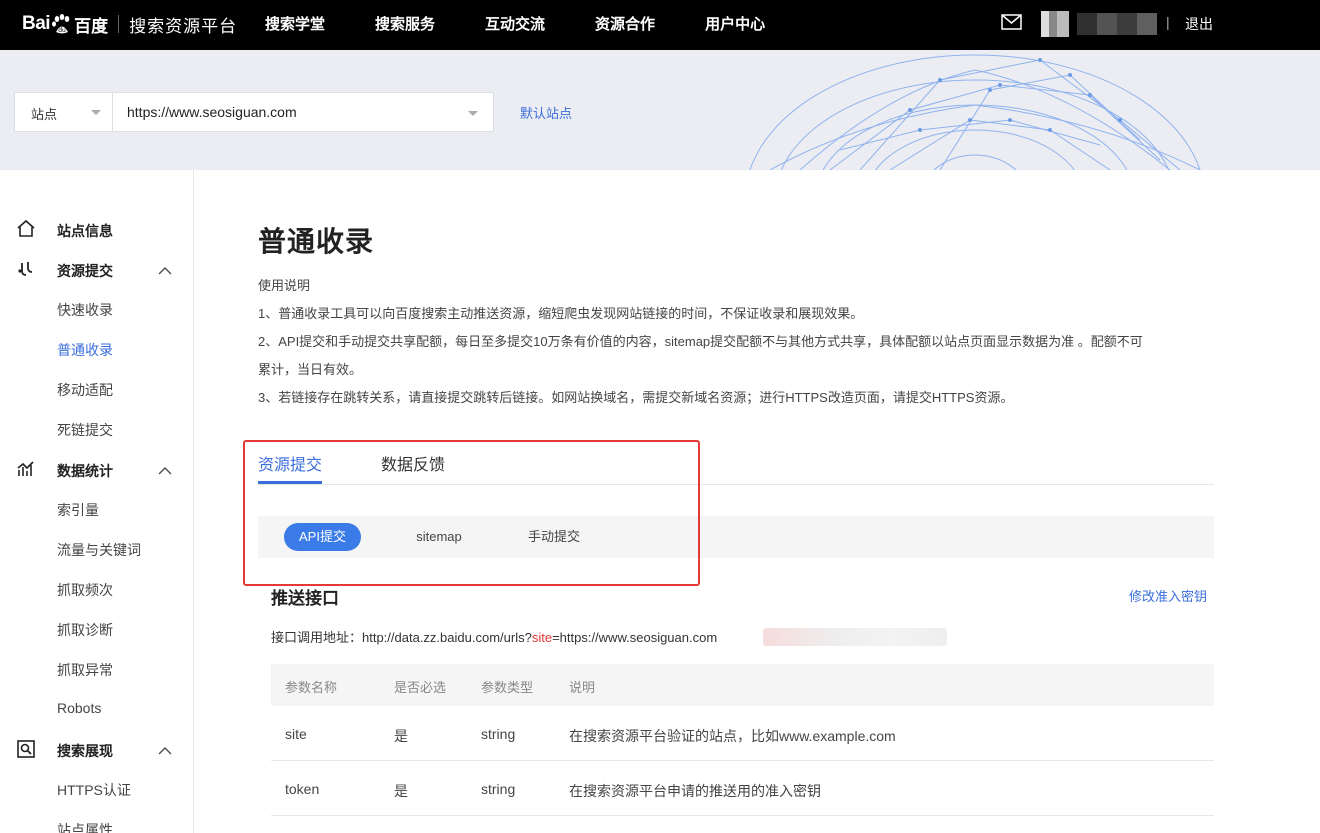 Image resolution: width=1320 pixels, height=833 pixels. I want to click on column-header: 参数类型, so click(507, 687).